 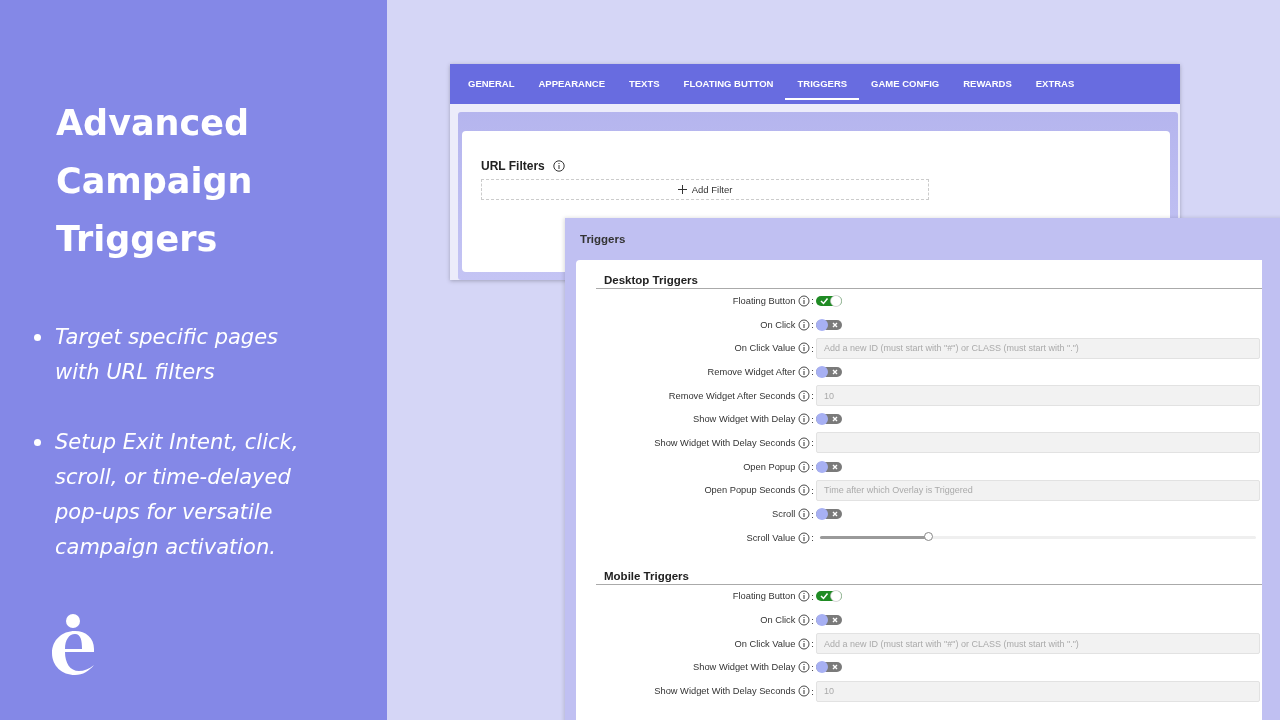 I want to click on tab: REWARDS, so click(x=987, y=84).